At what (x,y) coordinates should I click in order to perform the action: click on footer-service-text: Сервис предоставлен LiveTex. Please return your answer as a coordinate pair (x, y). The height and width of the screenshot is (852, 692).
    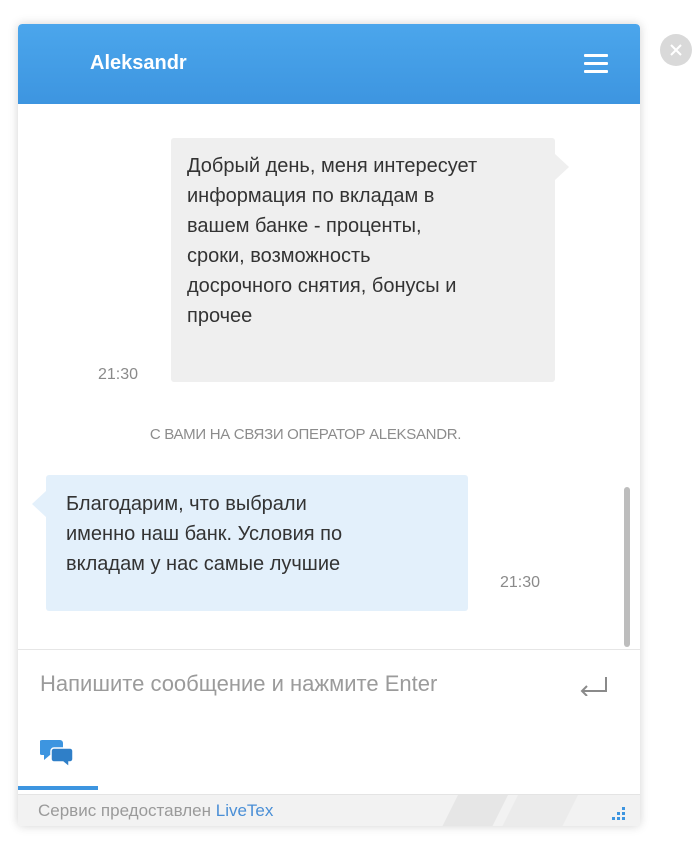
    Looking at the image, I should click on (155, 811).